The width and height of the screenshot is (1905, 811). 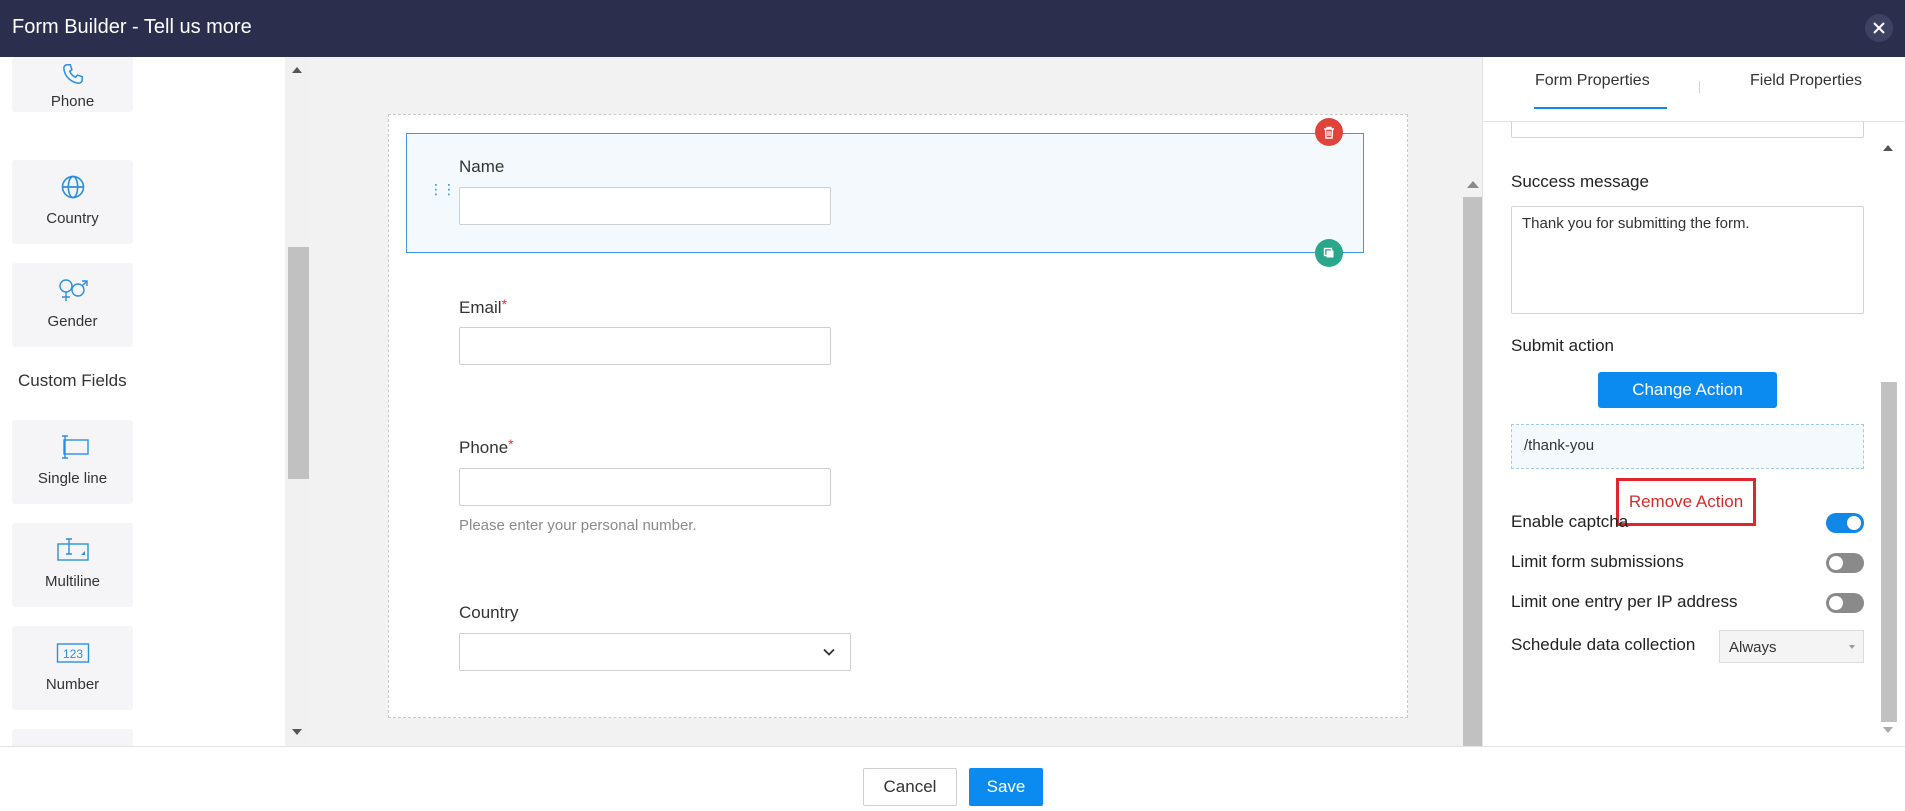 What do you see at coordinates (72, 462) in the screenshot?
I see `palette-item-single-line: Single line` at bounding box center [72, 462].